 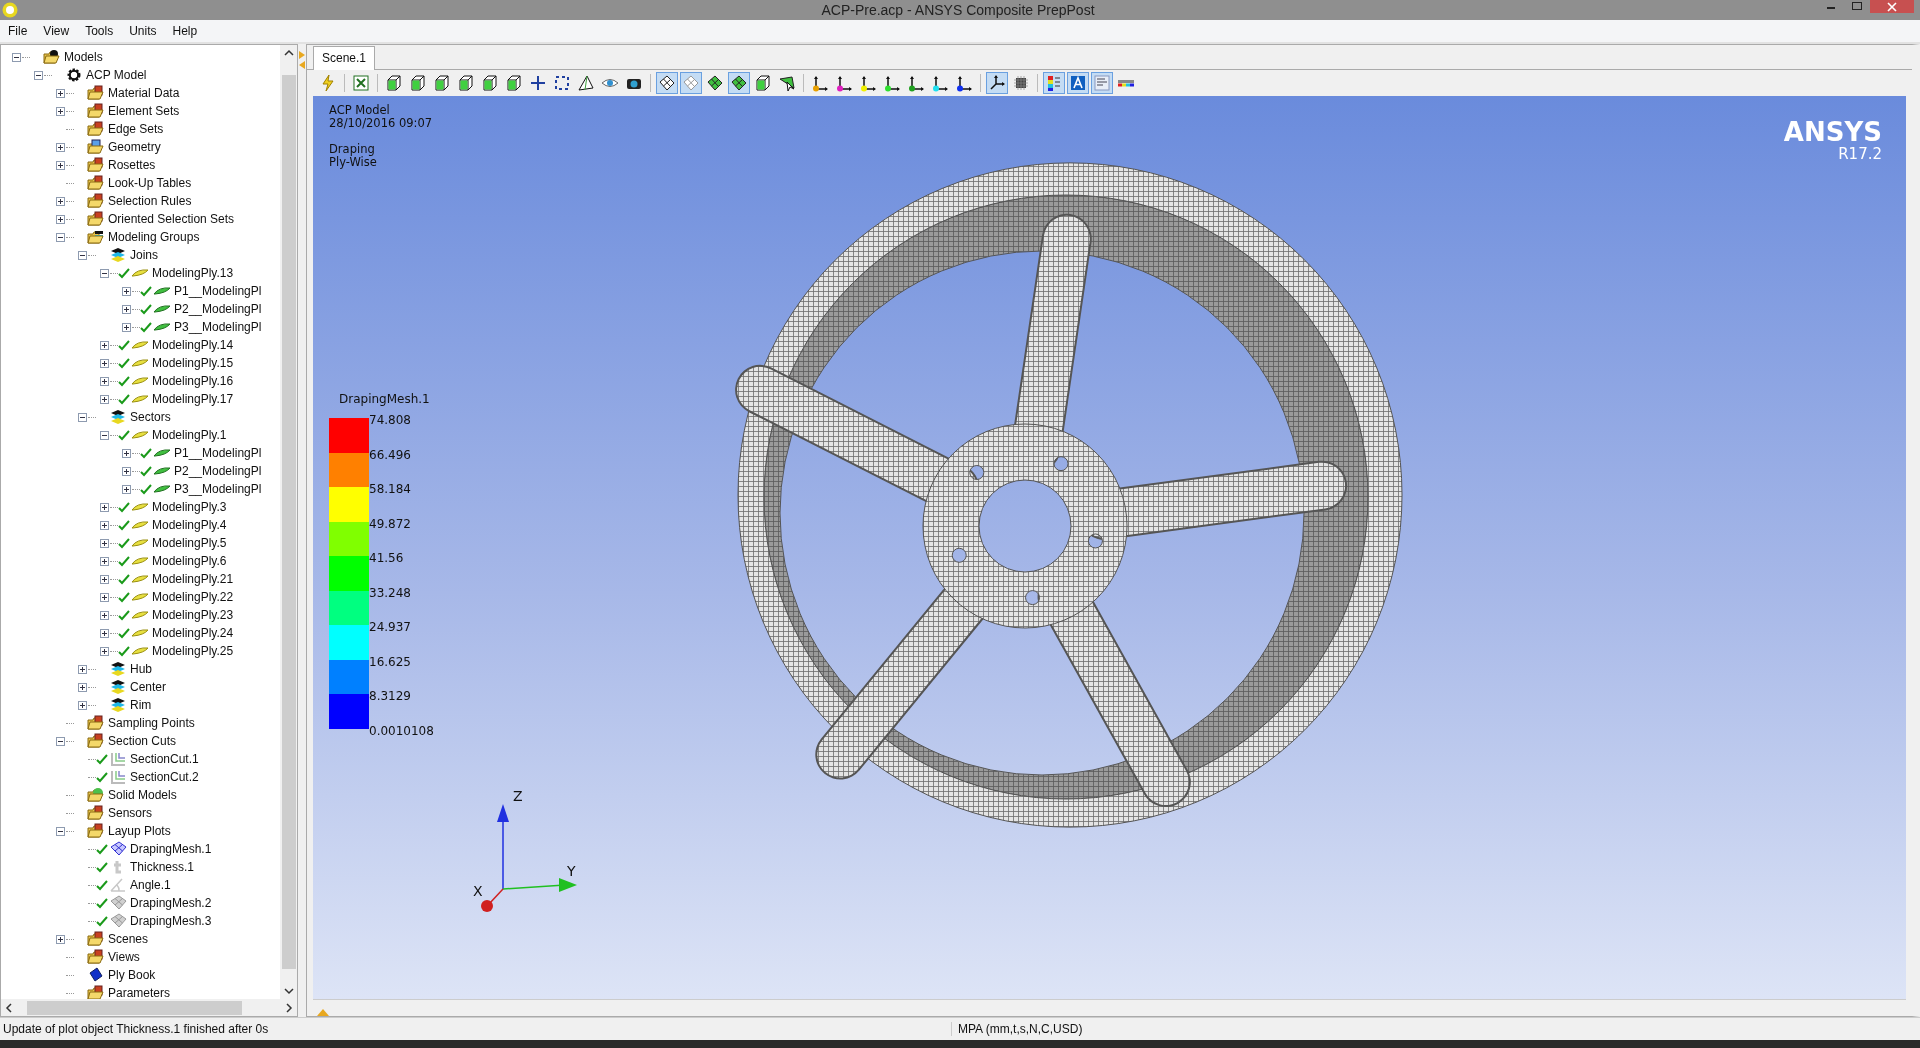 I want to click on tree-item: ModelingPly.14, so click(x=193, y=345).